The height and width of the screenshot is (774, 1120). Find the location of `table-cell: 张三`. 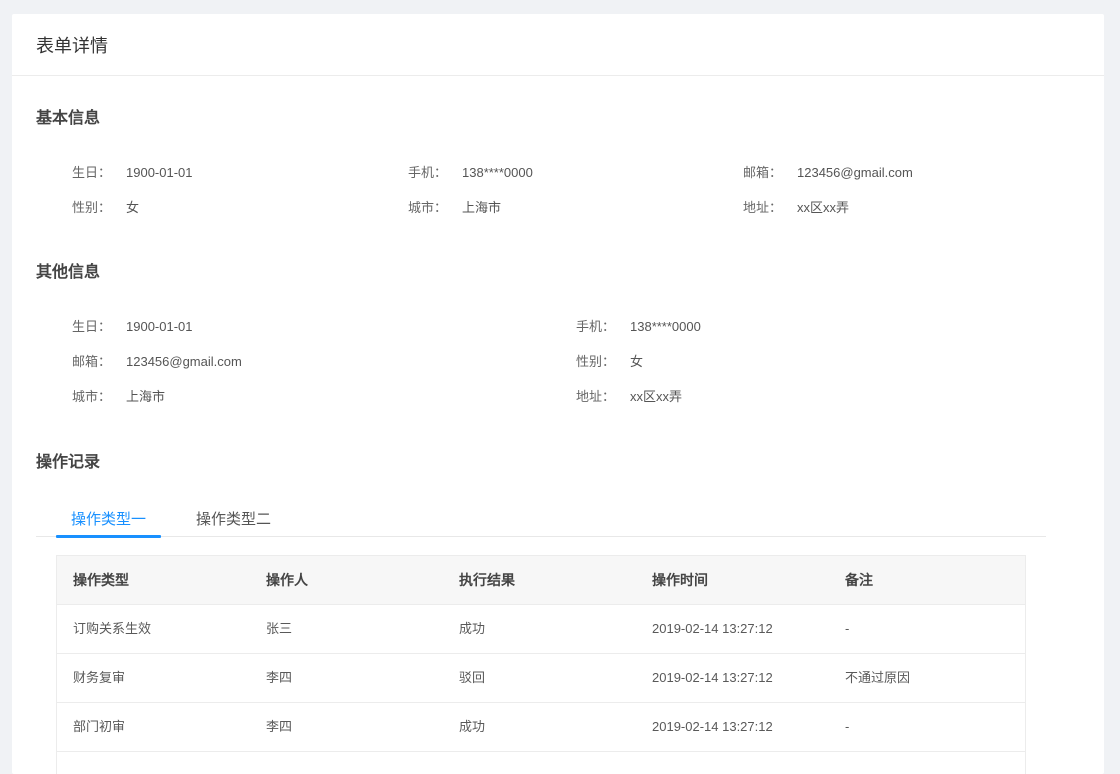

table-cell: 张三 is located at coordinates (279, 628).